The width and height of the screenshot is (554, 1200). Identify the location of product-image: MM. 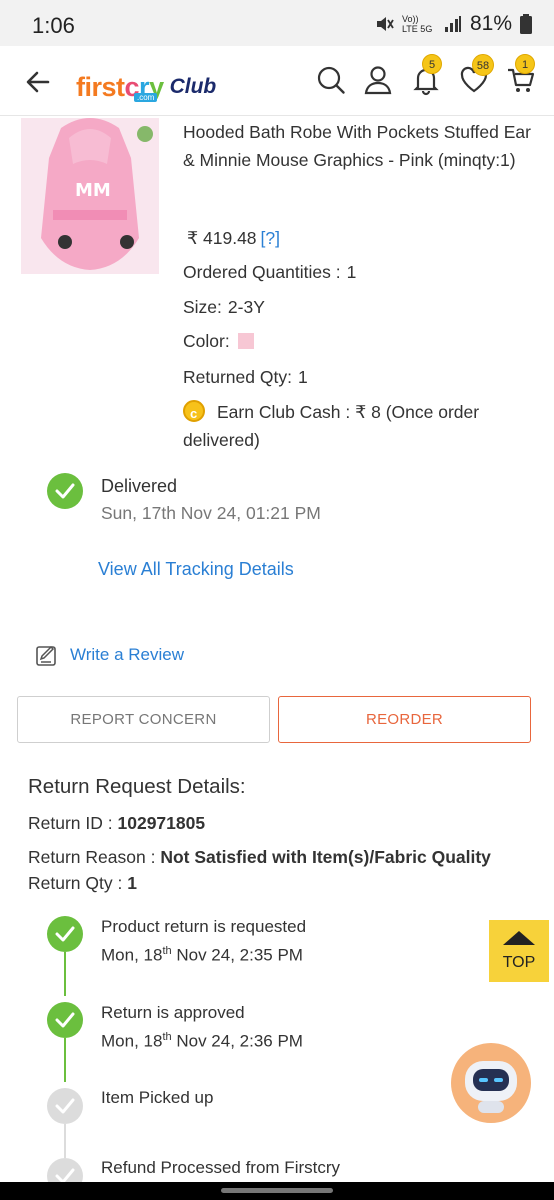
(90, 196).